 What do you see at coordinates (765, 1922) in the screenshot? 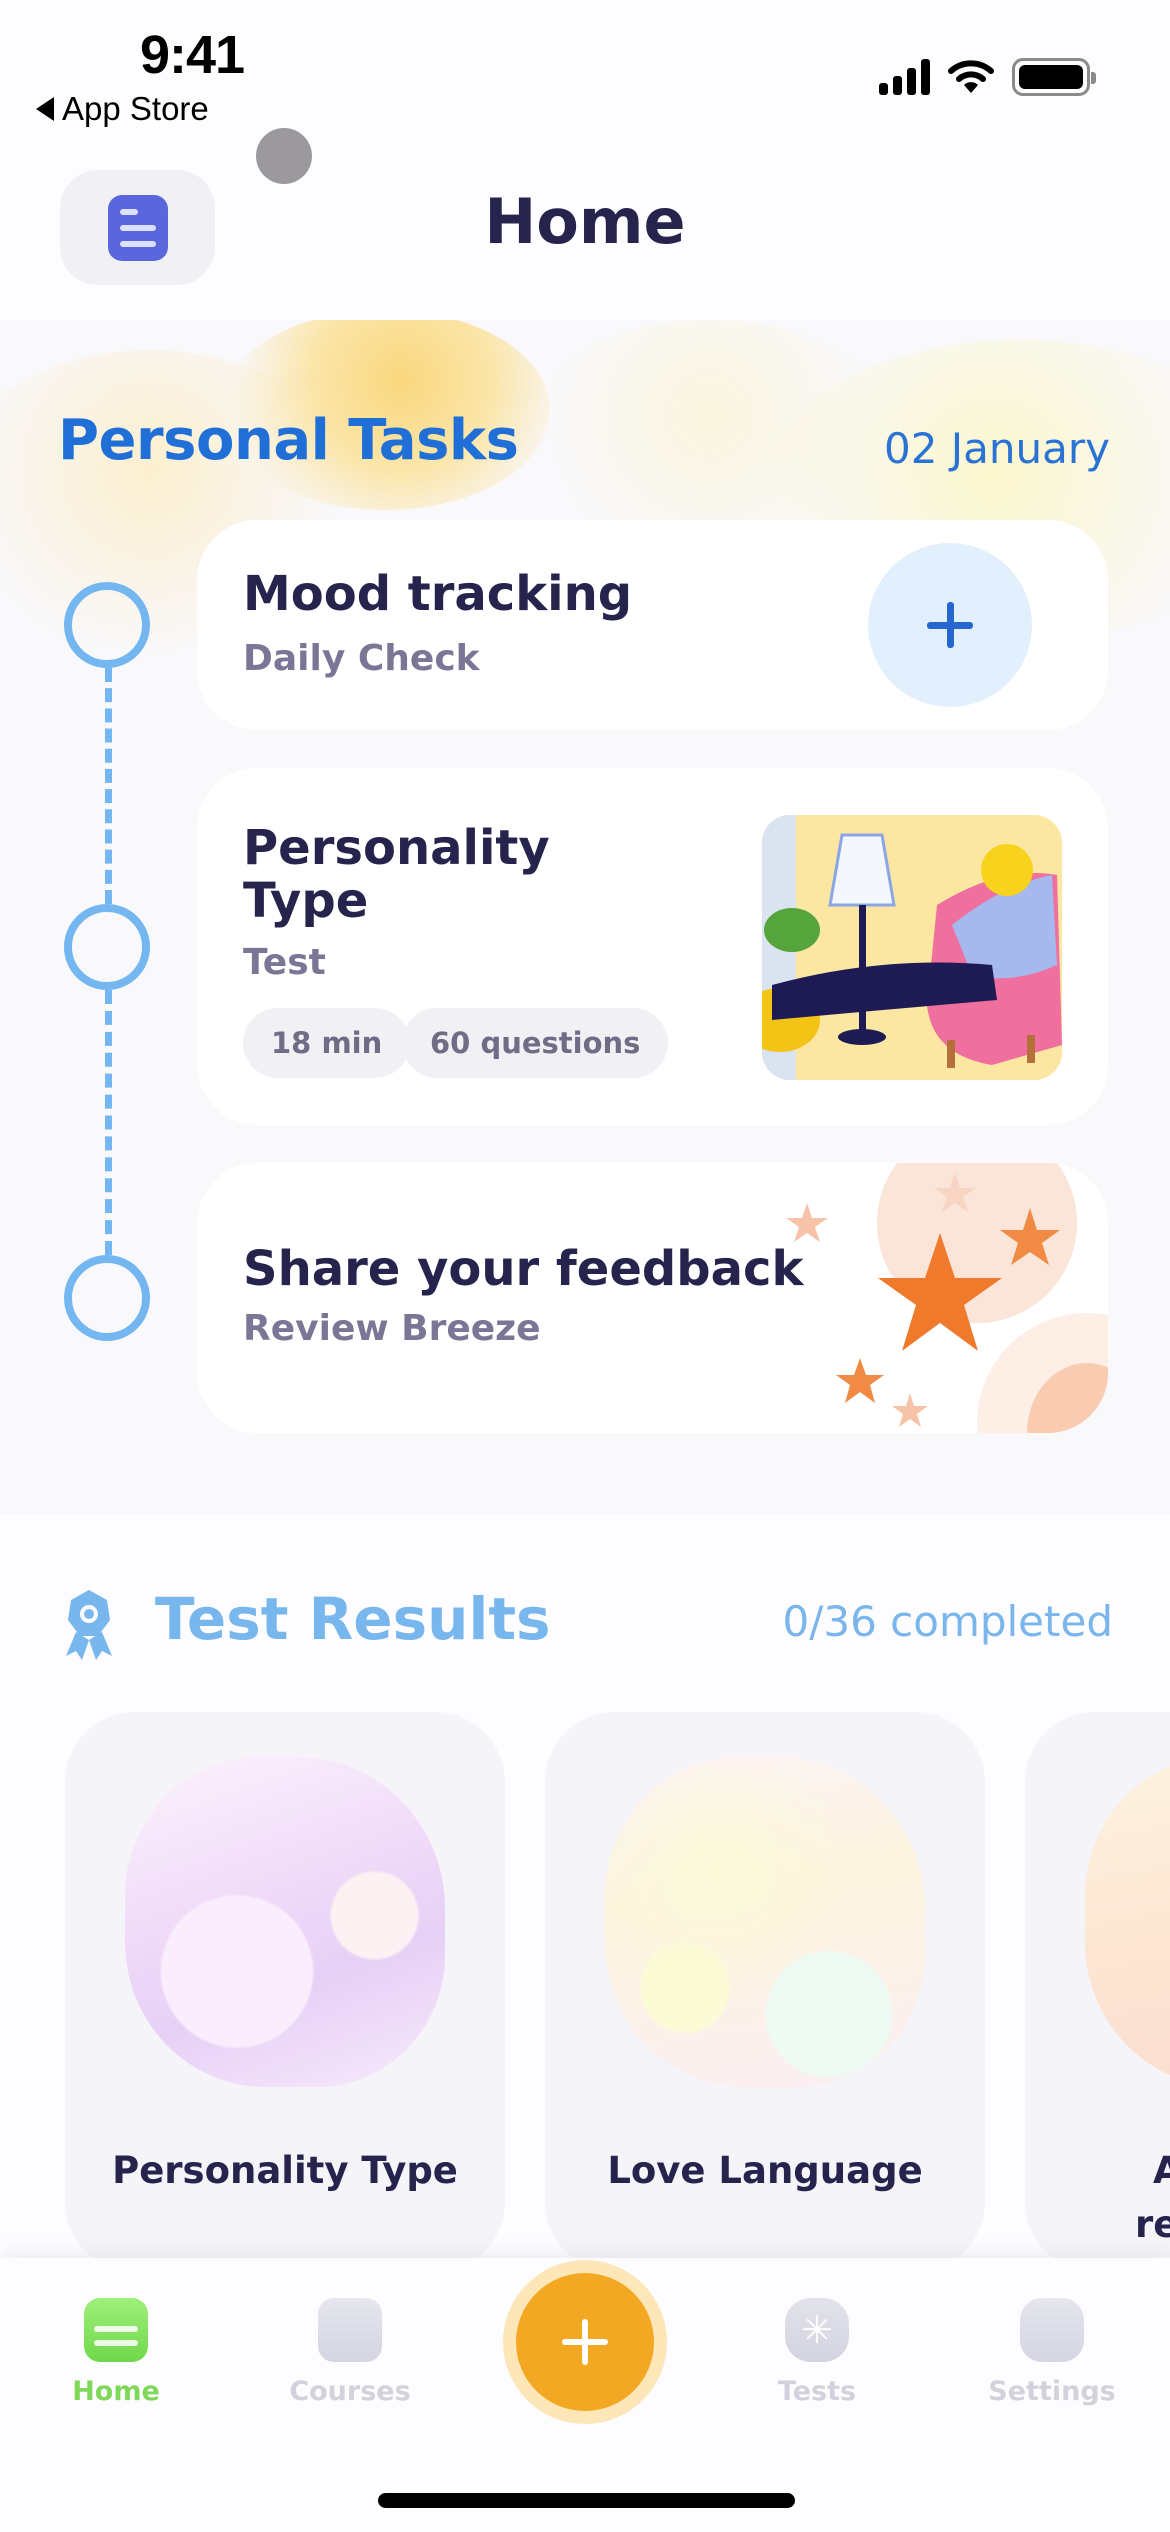
I see `love-language-gem-illustration` at bounding box center [765, 1922].